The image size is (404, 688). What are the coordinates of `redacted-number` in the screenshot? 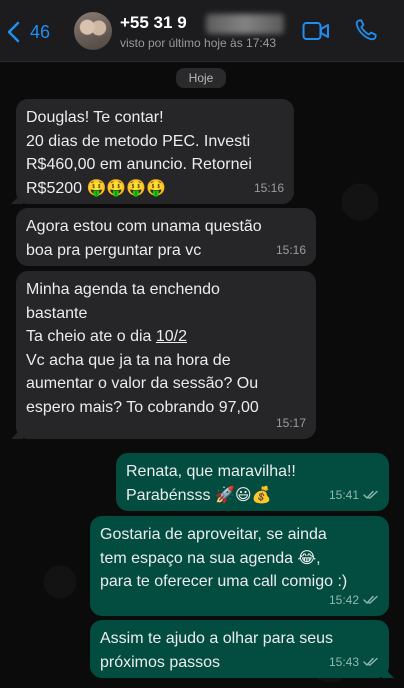 It's located at (245, 24).